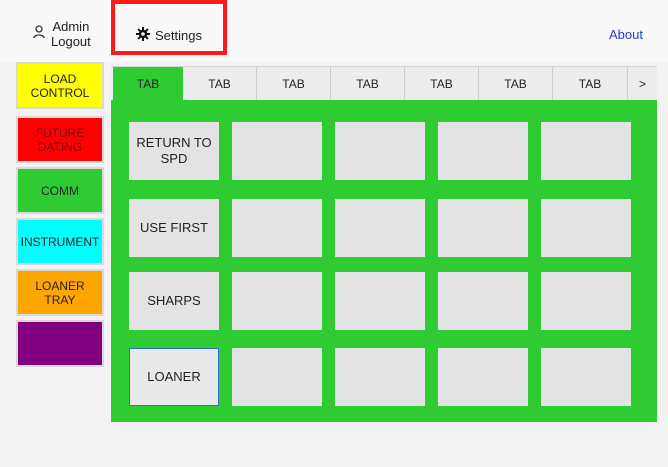  Describe the element at coordinates (174, 151) in the screenshot. I see `button-return-to-spd: RETURN TO SPD` at that location.